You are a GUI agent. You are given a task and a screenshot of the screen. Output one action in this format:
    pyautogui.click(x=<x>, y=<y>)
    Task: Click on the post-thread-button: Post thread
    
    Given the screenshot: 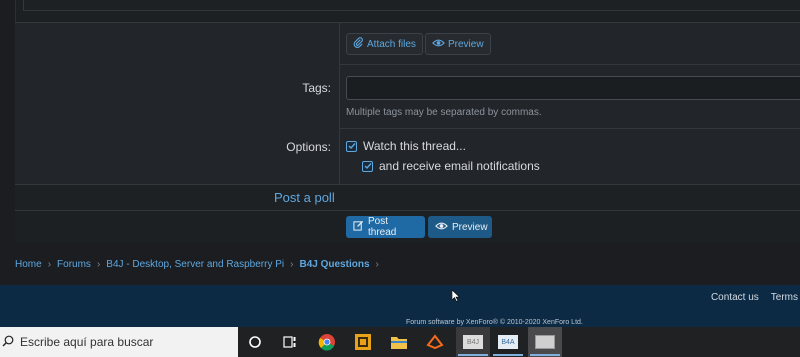 What is the action you would take?
    pyautogui.click(x=385, y=227)
    